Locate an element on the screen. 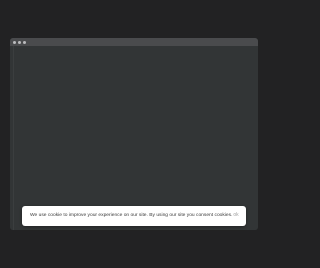 Image resolution: width=320 pixels, height=268 pixels. window-minimize-dot-icon is located at coordinates (19, 42).